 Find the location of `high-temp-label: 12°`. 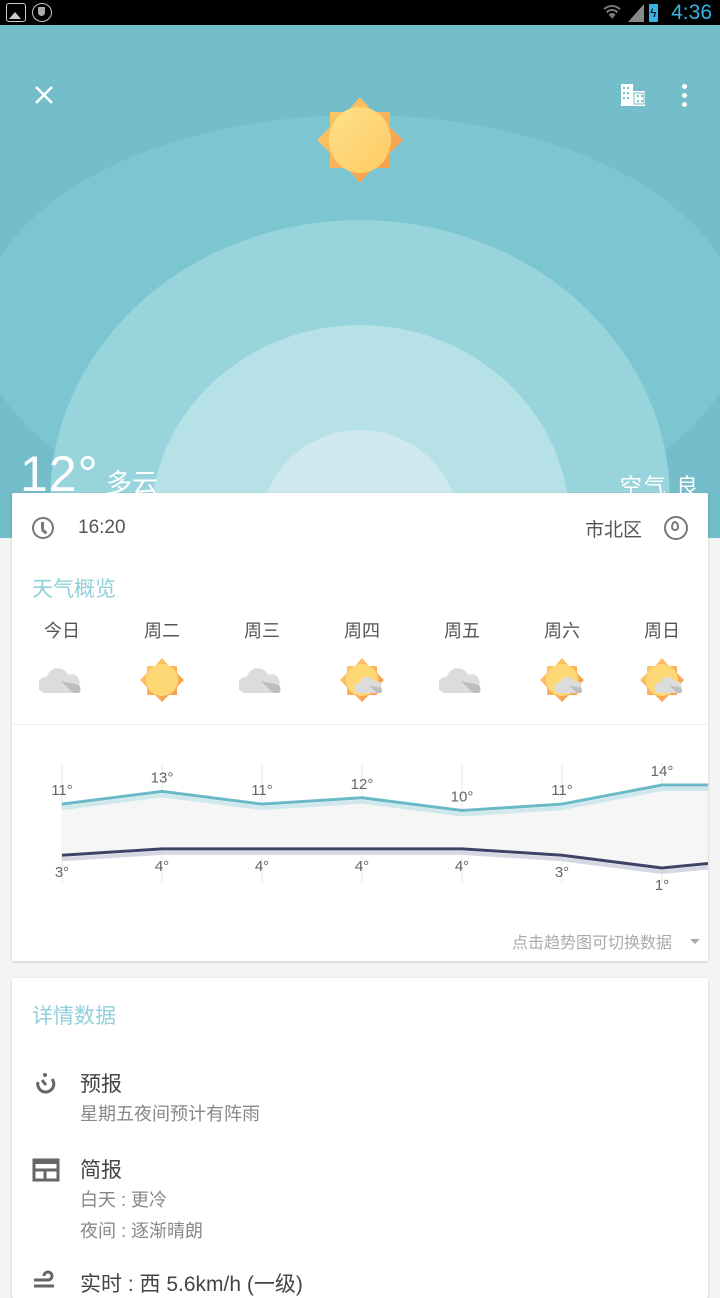

high-temp-label: 12° is located at coordinates (362, 784).